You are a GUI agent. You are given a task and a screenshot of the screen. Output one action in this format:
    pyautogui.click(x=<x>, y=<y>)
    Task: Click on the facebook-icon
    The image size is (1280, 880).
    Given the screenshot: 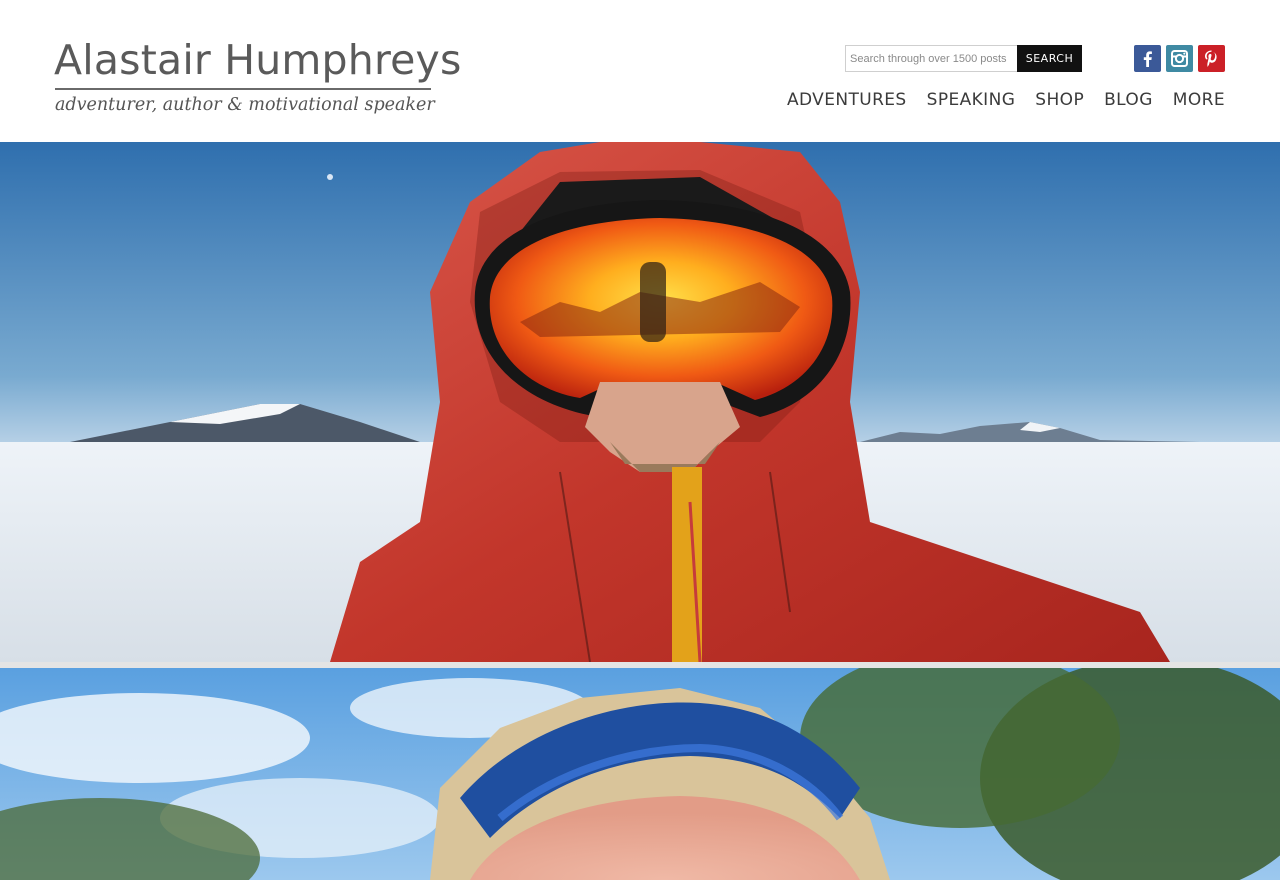 What is the action you would take?
    pyautogui.click(x=1147, y=58)
    